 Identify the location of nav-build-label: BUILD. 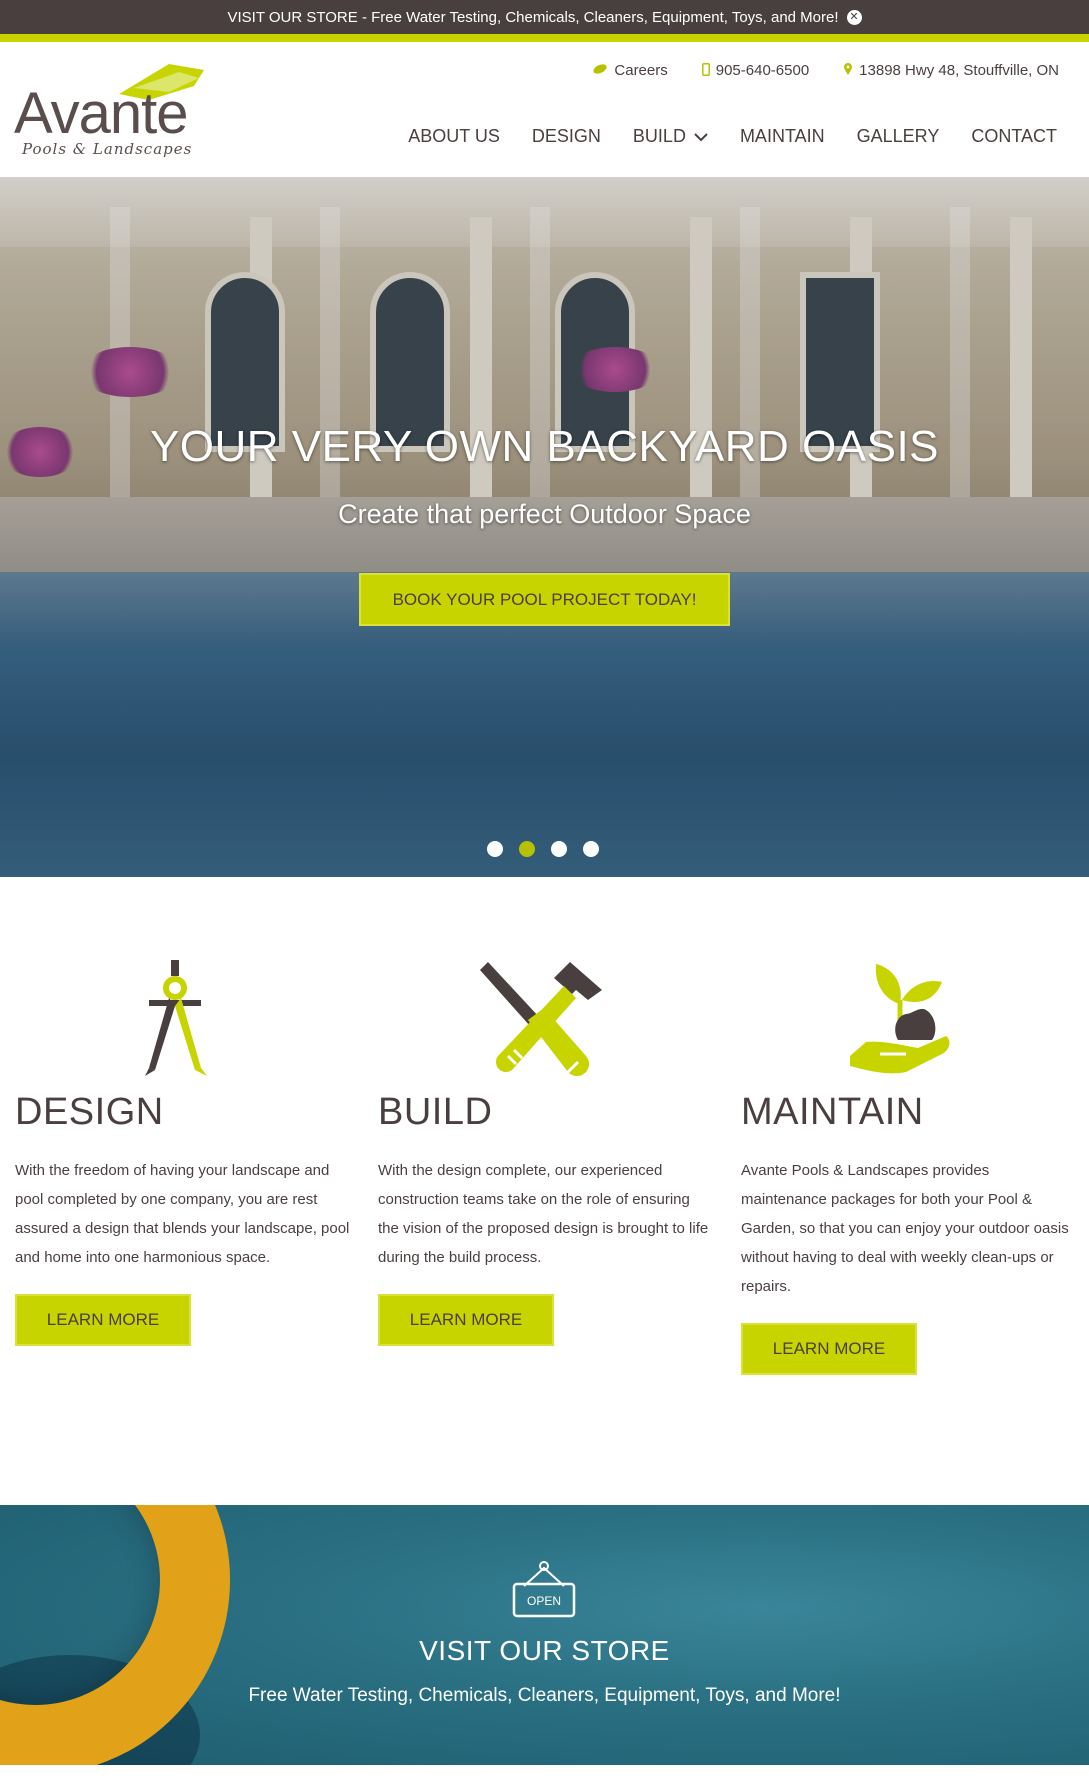
(659, 136).